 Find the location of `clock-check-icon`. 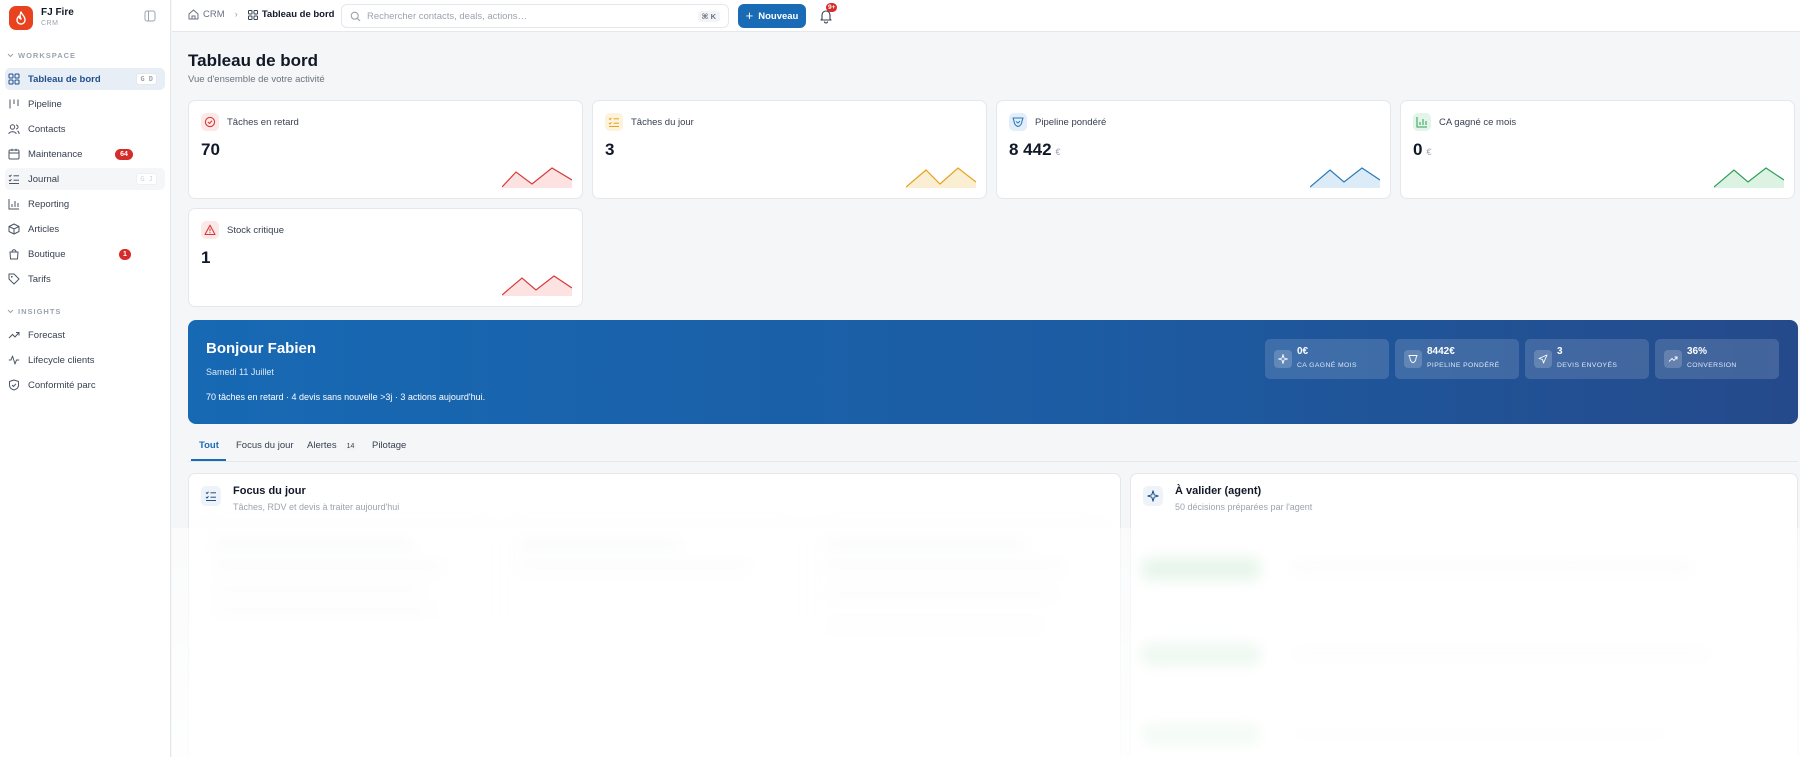

clock-check-icon is located at coordinates (210, 122).